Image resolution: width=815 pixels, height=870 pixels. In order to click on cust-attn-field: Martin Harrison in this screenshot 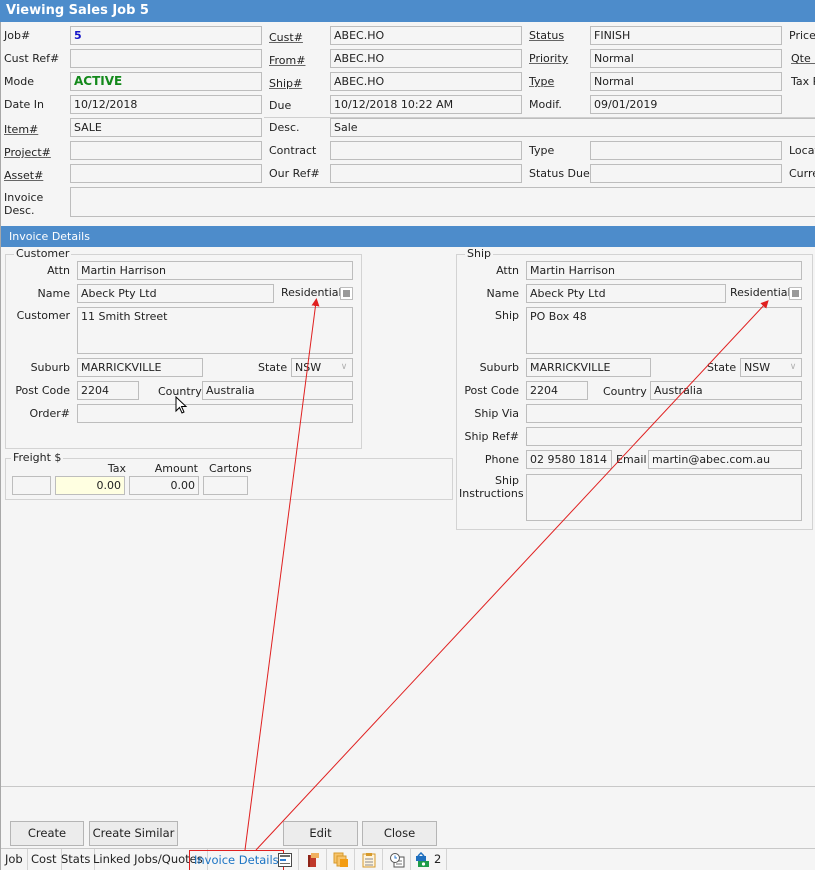, I will do `click(215, 270)`.